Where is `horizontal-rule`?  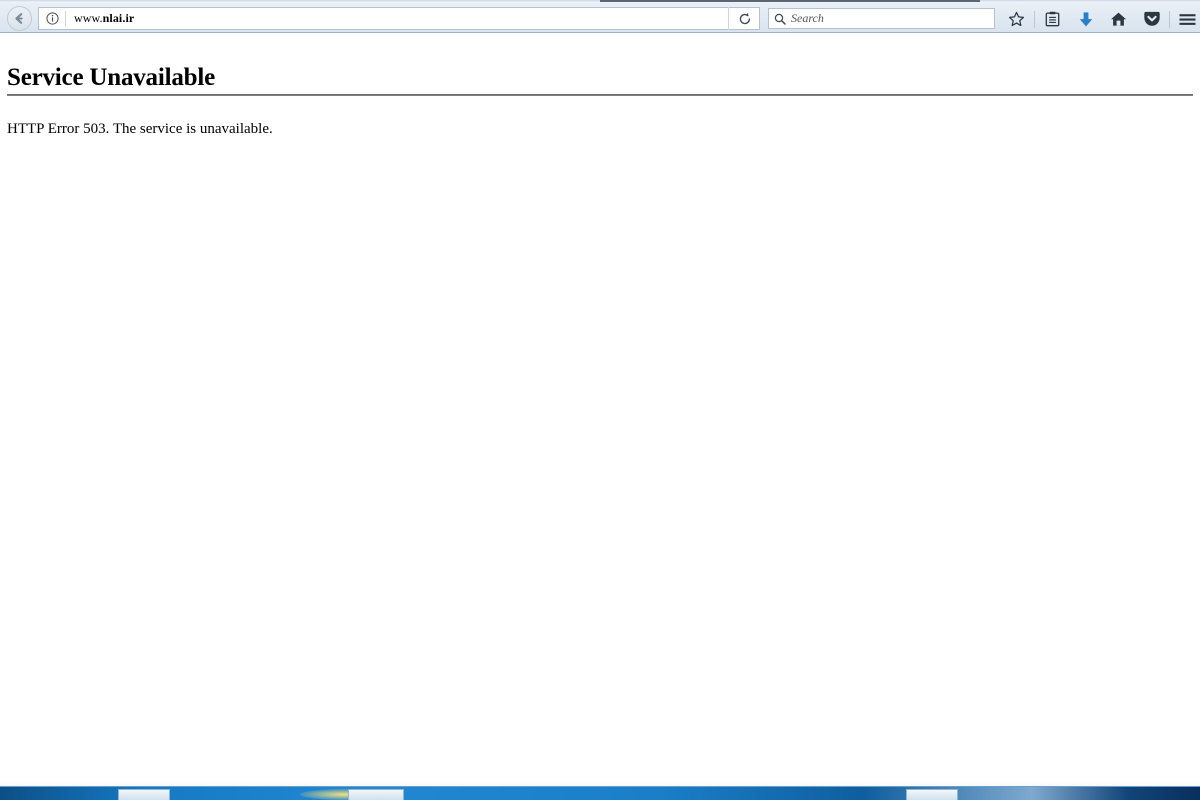
horizontal-rule is located at coordinates (600, 95).